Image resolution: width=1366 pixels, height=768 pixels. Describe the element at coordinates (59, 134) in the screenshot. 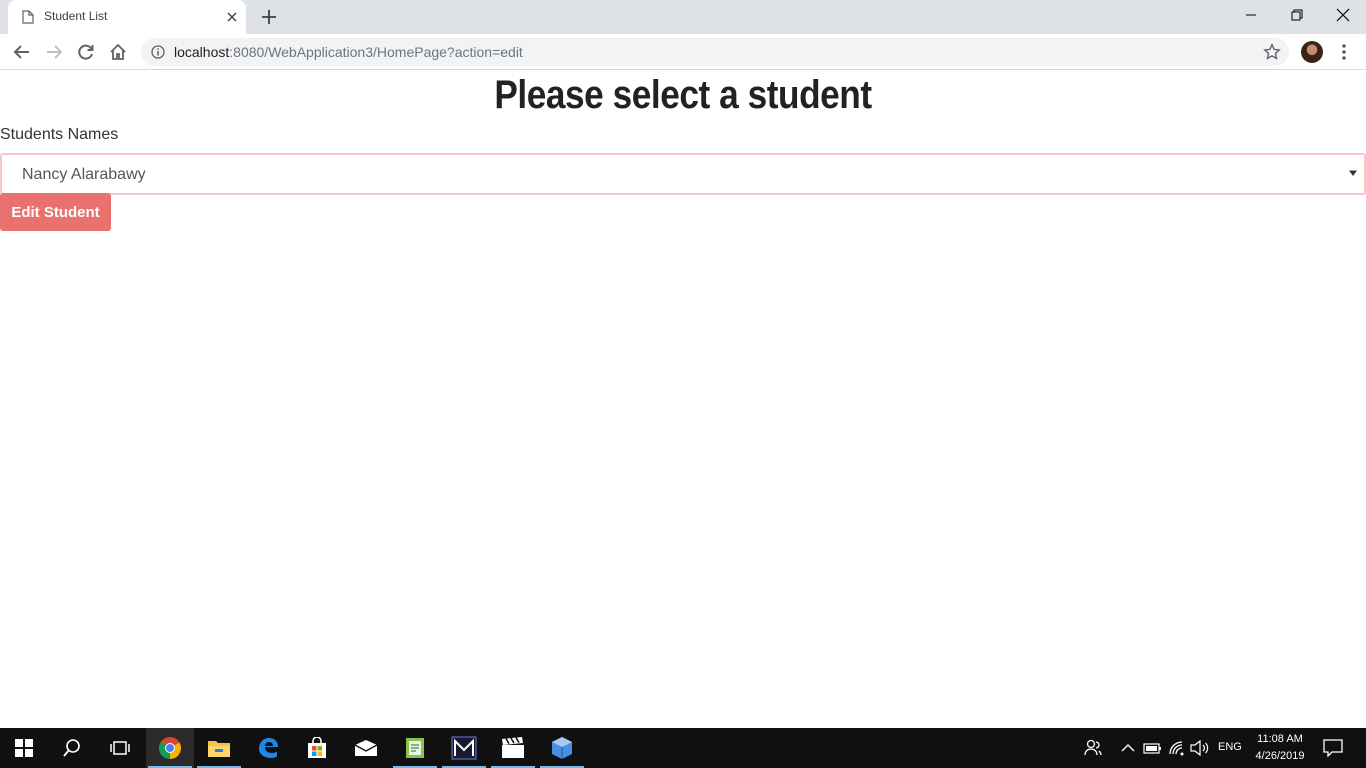

I see `students-names-label: Students Names` at that location.